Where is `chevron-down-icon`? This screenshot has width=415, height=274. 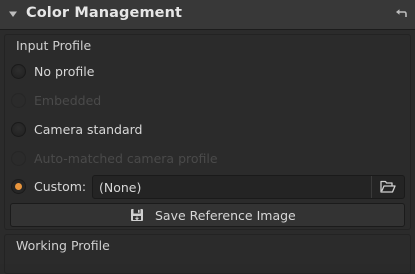 chevron-down-icon is located at coordinates (13, 14).